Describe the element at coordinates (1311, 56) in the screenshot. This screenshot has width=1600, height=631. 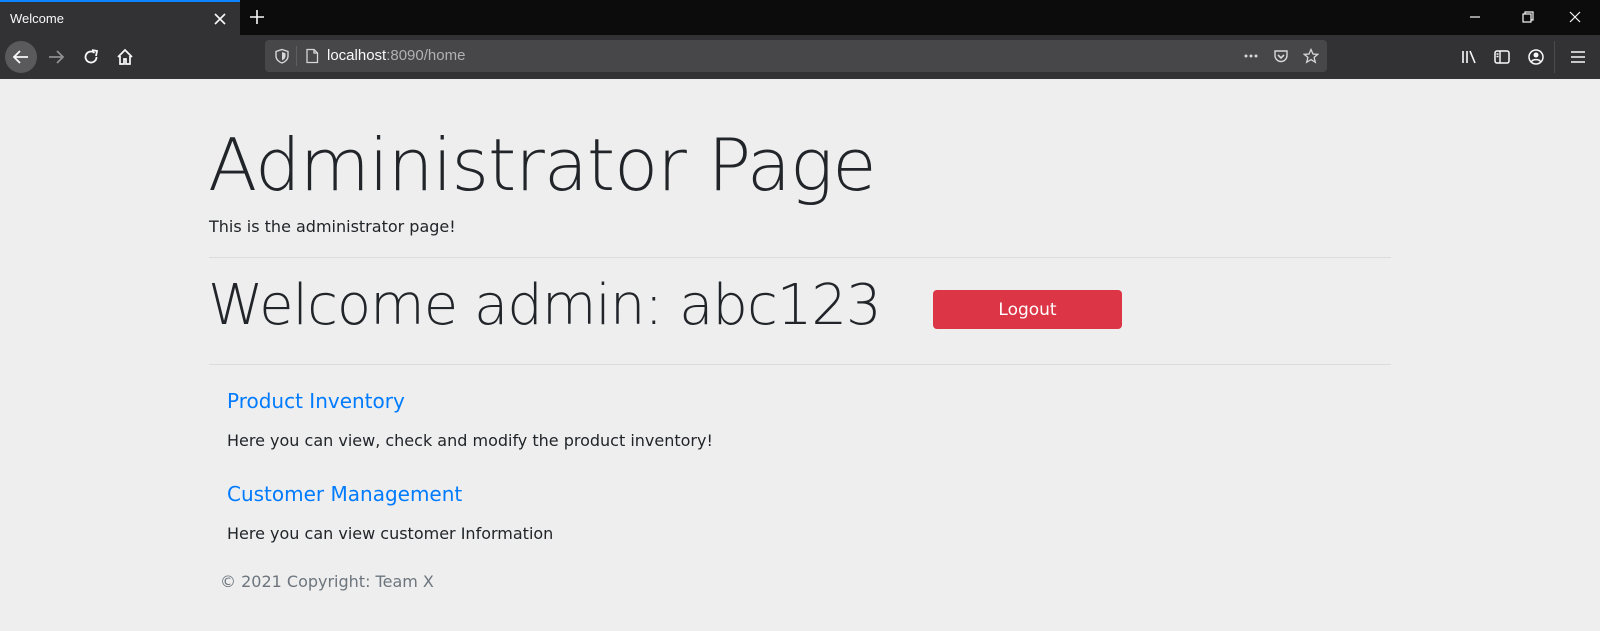
I see `bookmark-star-icon` at that location.